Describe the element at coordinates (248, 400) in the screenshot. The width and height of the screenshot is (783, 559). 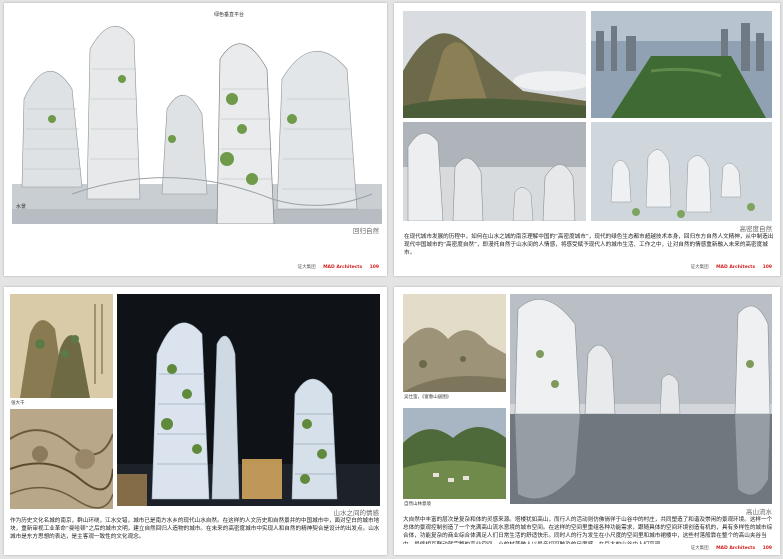
I see `night-towers-rendering` at that location.